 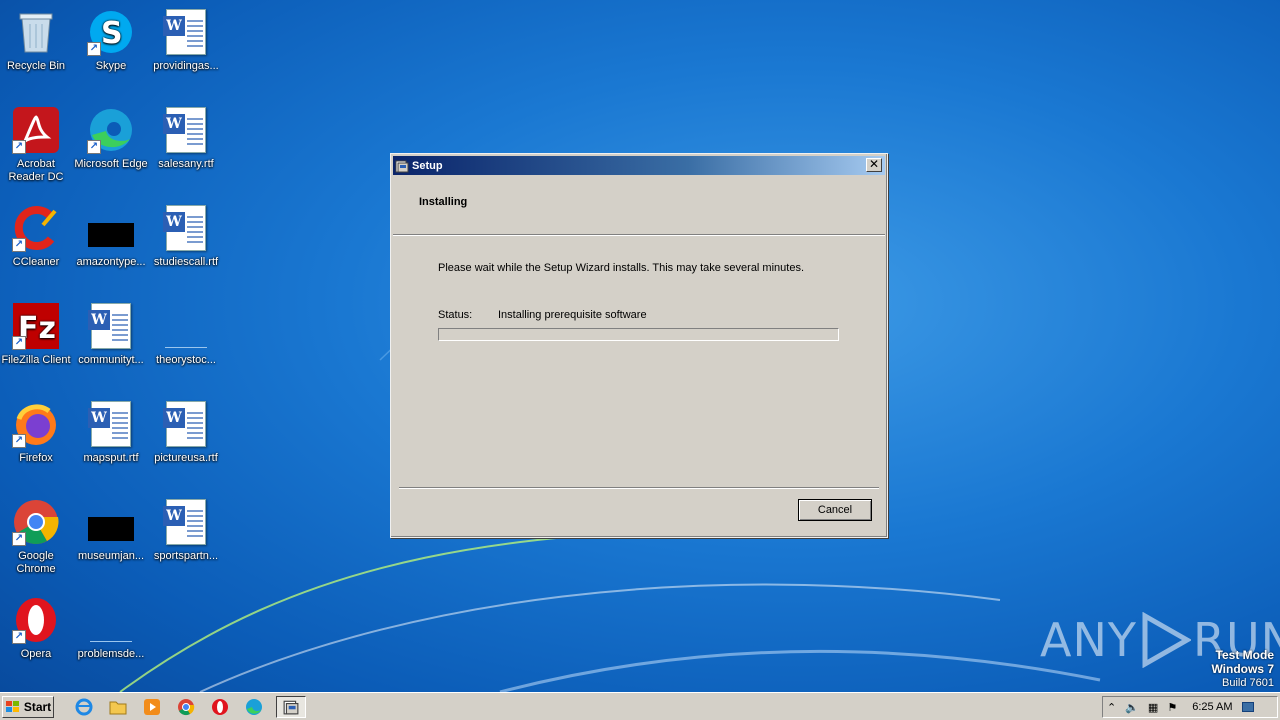 What do you see at coordinates (36, 326) in the screenshot?
I see `filezilla-icon: Fz ↗` at bounding box center [36, 326].